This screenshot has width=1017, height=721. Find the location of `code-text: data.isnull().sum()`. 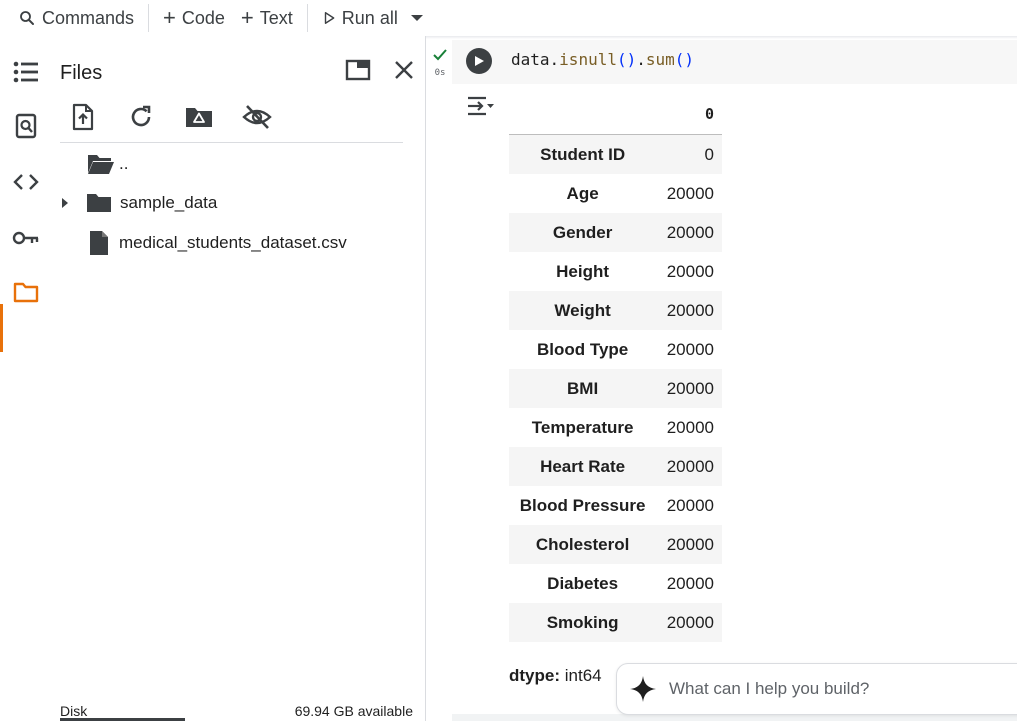

code-text: data.isnull().sum() is located at coordinates (602, 59).